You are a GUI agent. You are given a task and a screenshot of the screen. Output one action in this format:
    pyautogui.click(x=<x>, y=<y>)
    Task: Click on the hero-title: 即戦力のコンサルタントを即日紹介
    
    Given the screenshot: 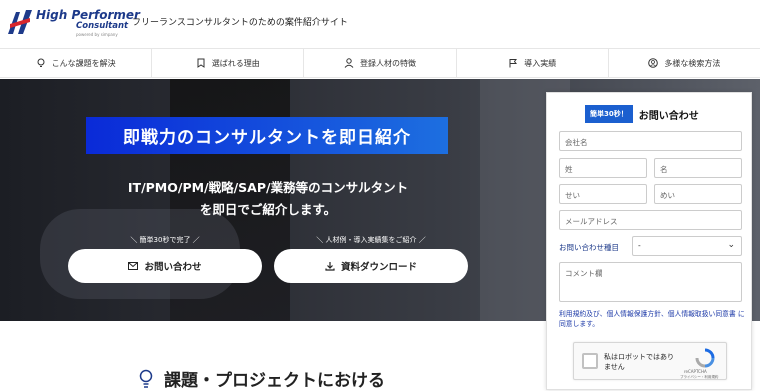 What is the action you would take?
    pyautogui.click(x=267, y=135)
    